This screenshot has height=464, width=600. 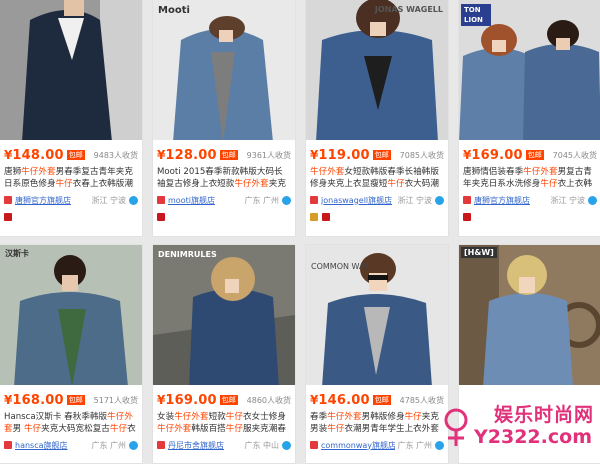 I want to click on sales-count: 9361人收货, so click(x=268, y=155).